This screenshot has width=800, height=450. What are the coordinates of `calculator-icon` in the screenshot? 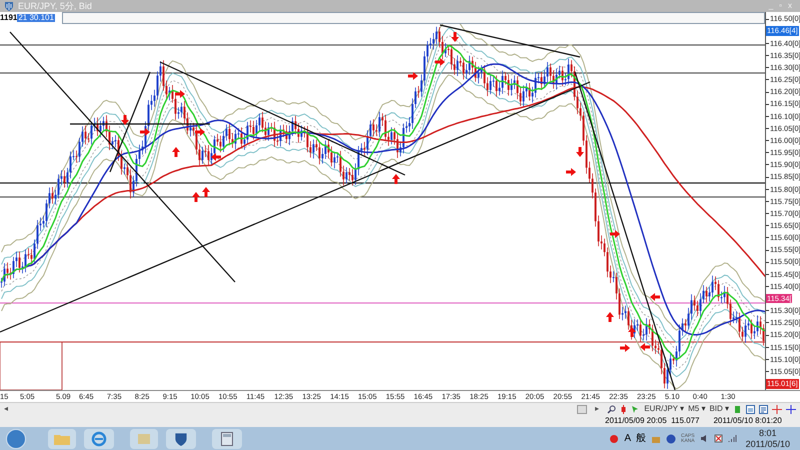 It's located at (227, 438).